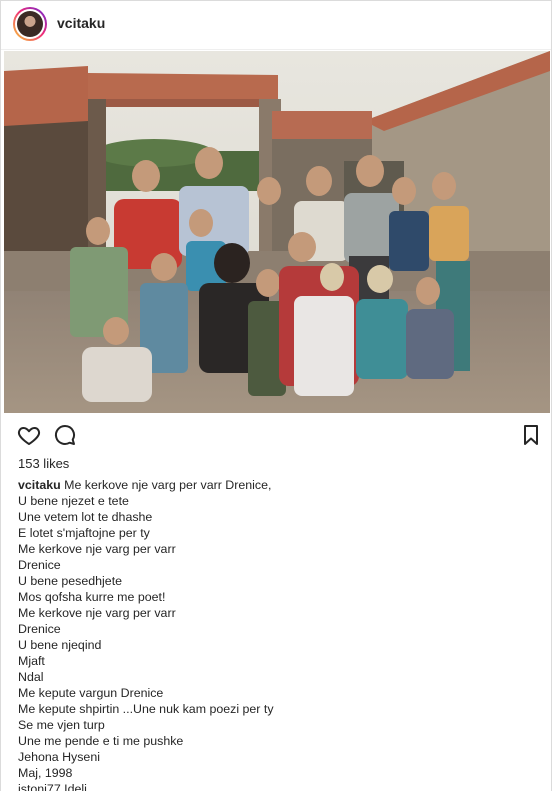  What do you see at coordinates (45, 773) in the screenshot?
I see `caption-line: Maj, 1998` at bounding box center [45, 773].